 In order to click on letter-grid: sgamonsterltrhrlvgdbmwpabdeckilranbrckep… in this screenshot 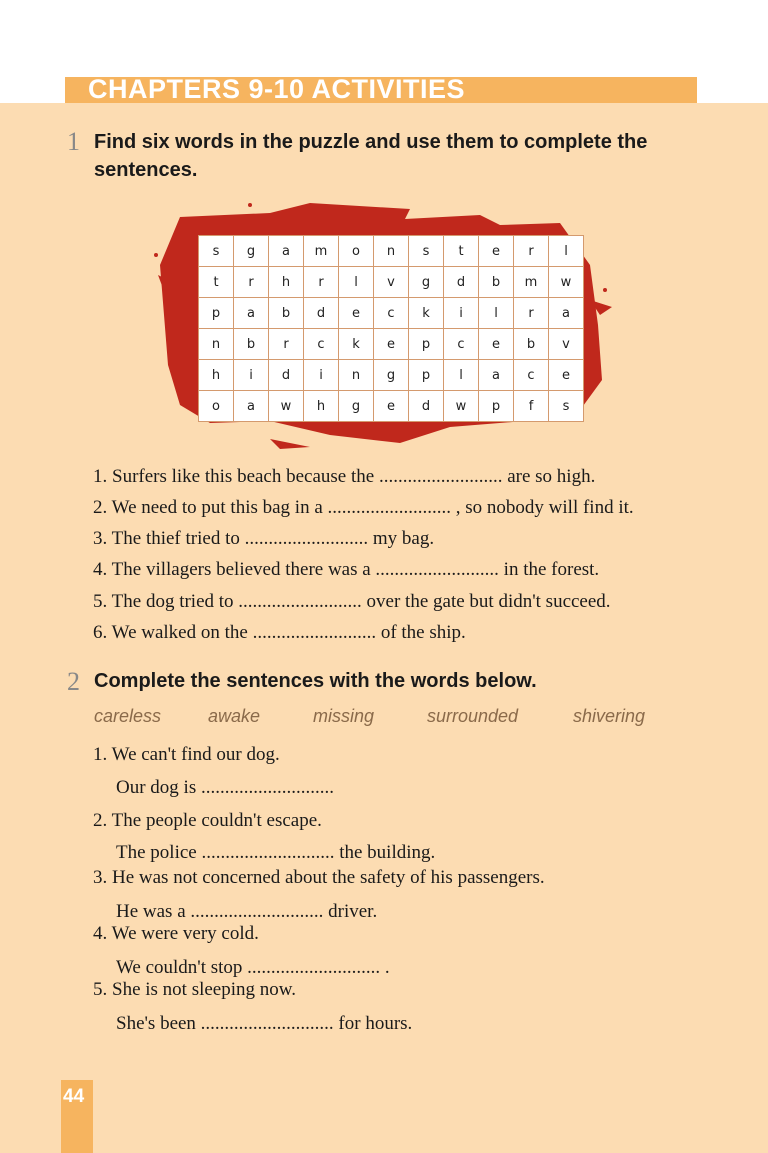, I will do `click(391, 328)`.